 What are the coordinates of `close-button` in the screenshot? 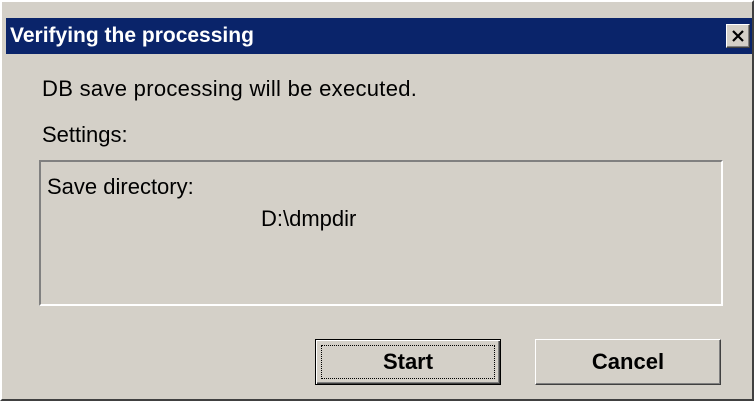 It's located at (738, 36).